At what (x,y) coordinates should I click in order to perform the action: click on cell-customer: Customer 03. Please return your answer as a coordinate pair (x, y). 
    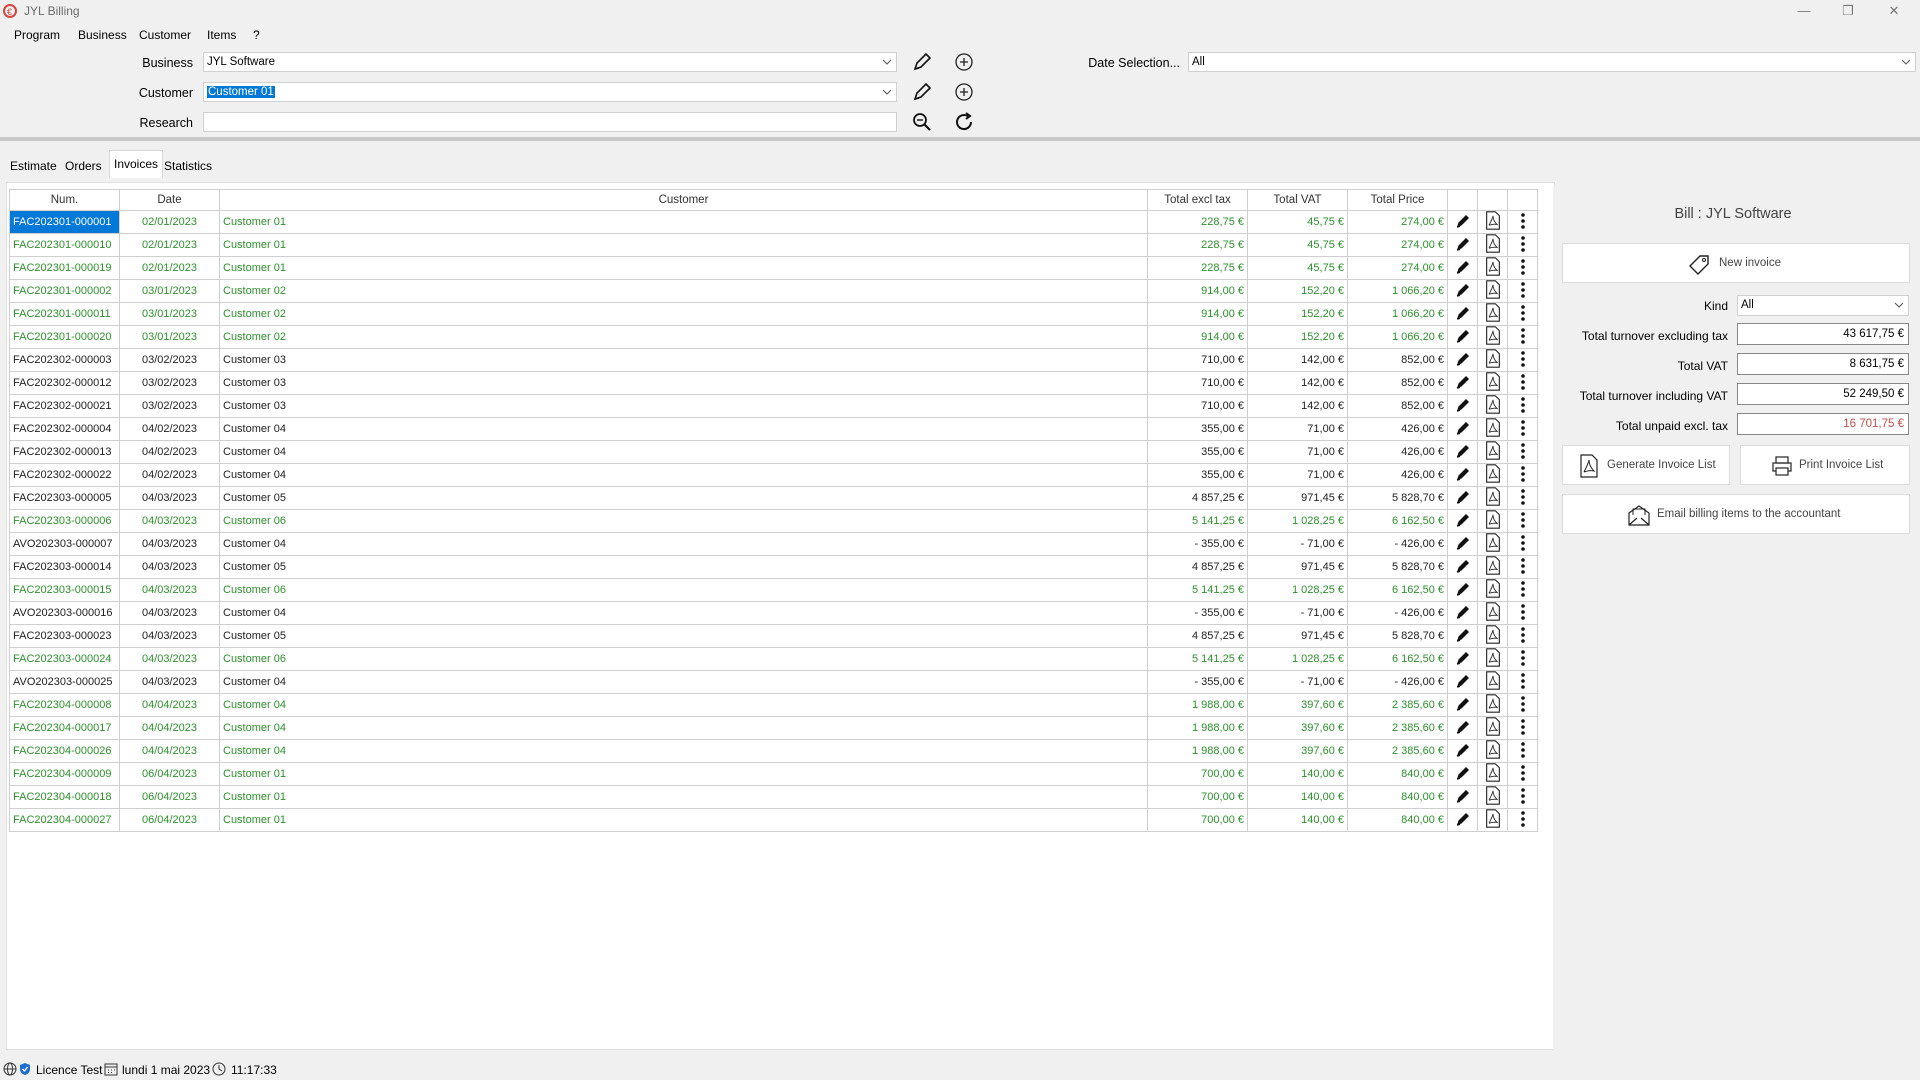
    Looking at the image, I should click on (683, 360).